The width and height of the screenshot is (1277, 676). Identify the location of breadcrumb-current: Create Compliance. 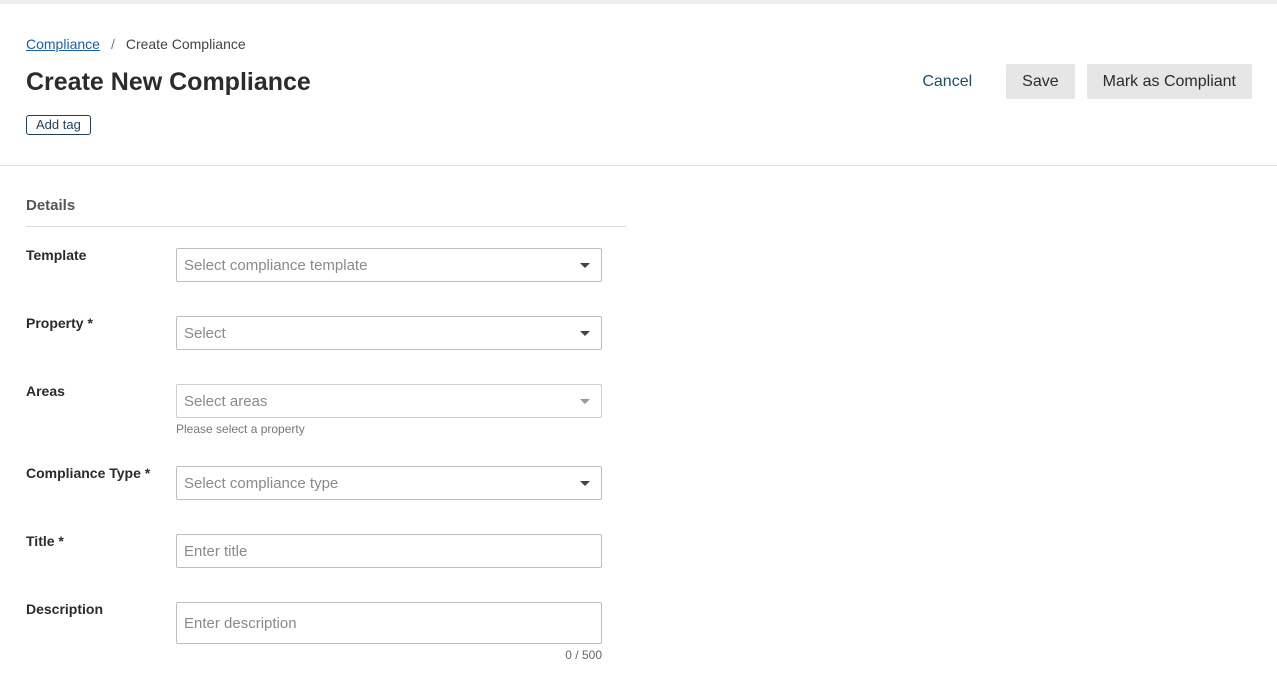
(185, 44).